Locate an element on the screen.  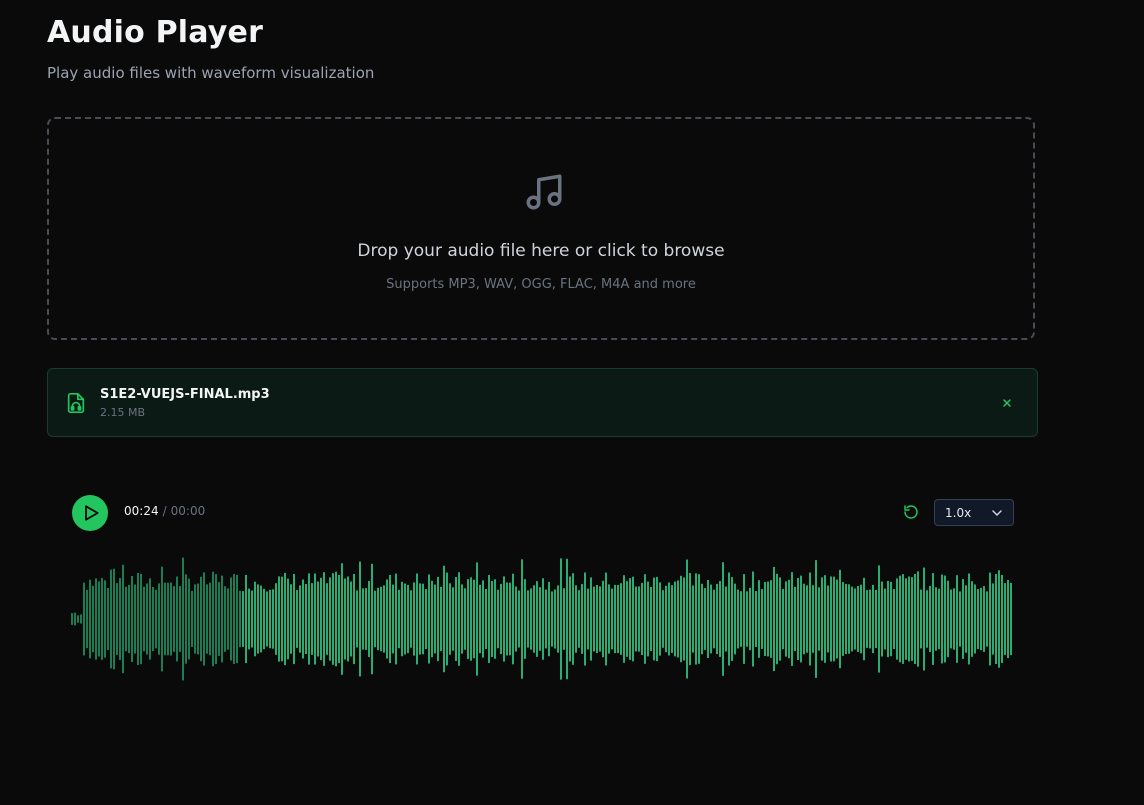
chevron-down-icon is located at coordinates (997, 513).